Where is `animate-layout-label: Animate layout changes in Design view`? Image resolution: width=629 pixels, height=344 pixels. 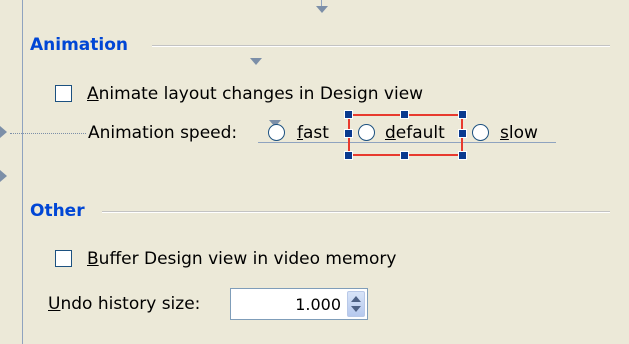
animate-layout-label: Animate layout changes in Design view is located at coordinates (255, 94).